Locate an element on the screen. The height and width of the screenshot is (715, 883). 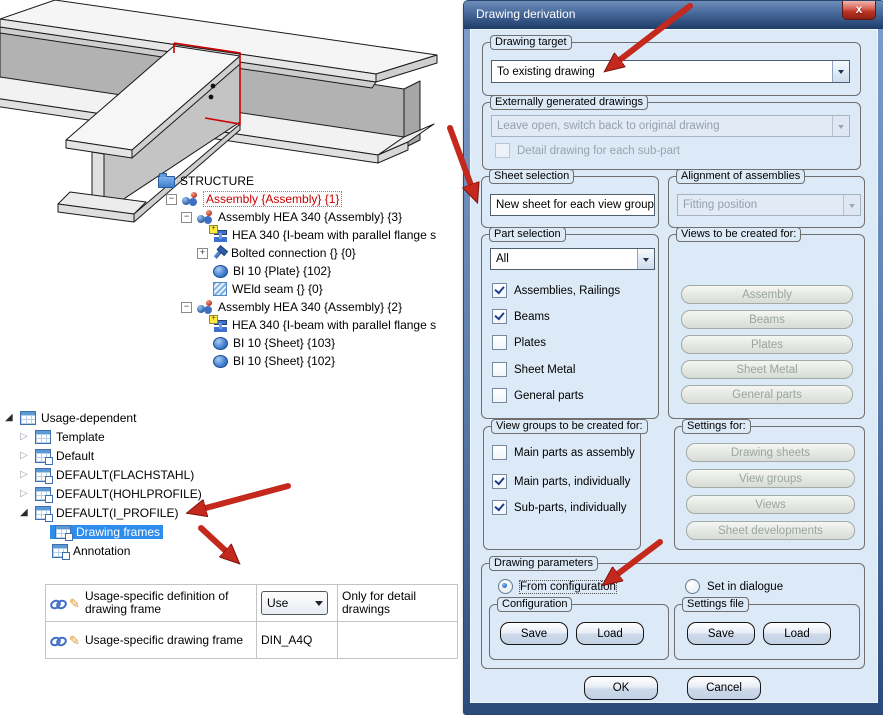
checkbox-sub-parts-individually: Sub-parts, individually is located at coordinates (559, 507).